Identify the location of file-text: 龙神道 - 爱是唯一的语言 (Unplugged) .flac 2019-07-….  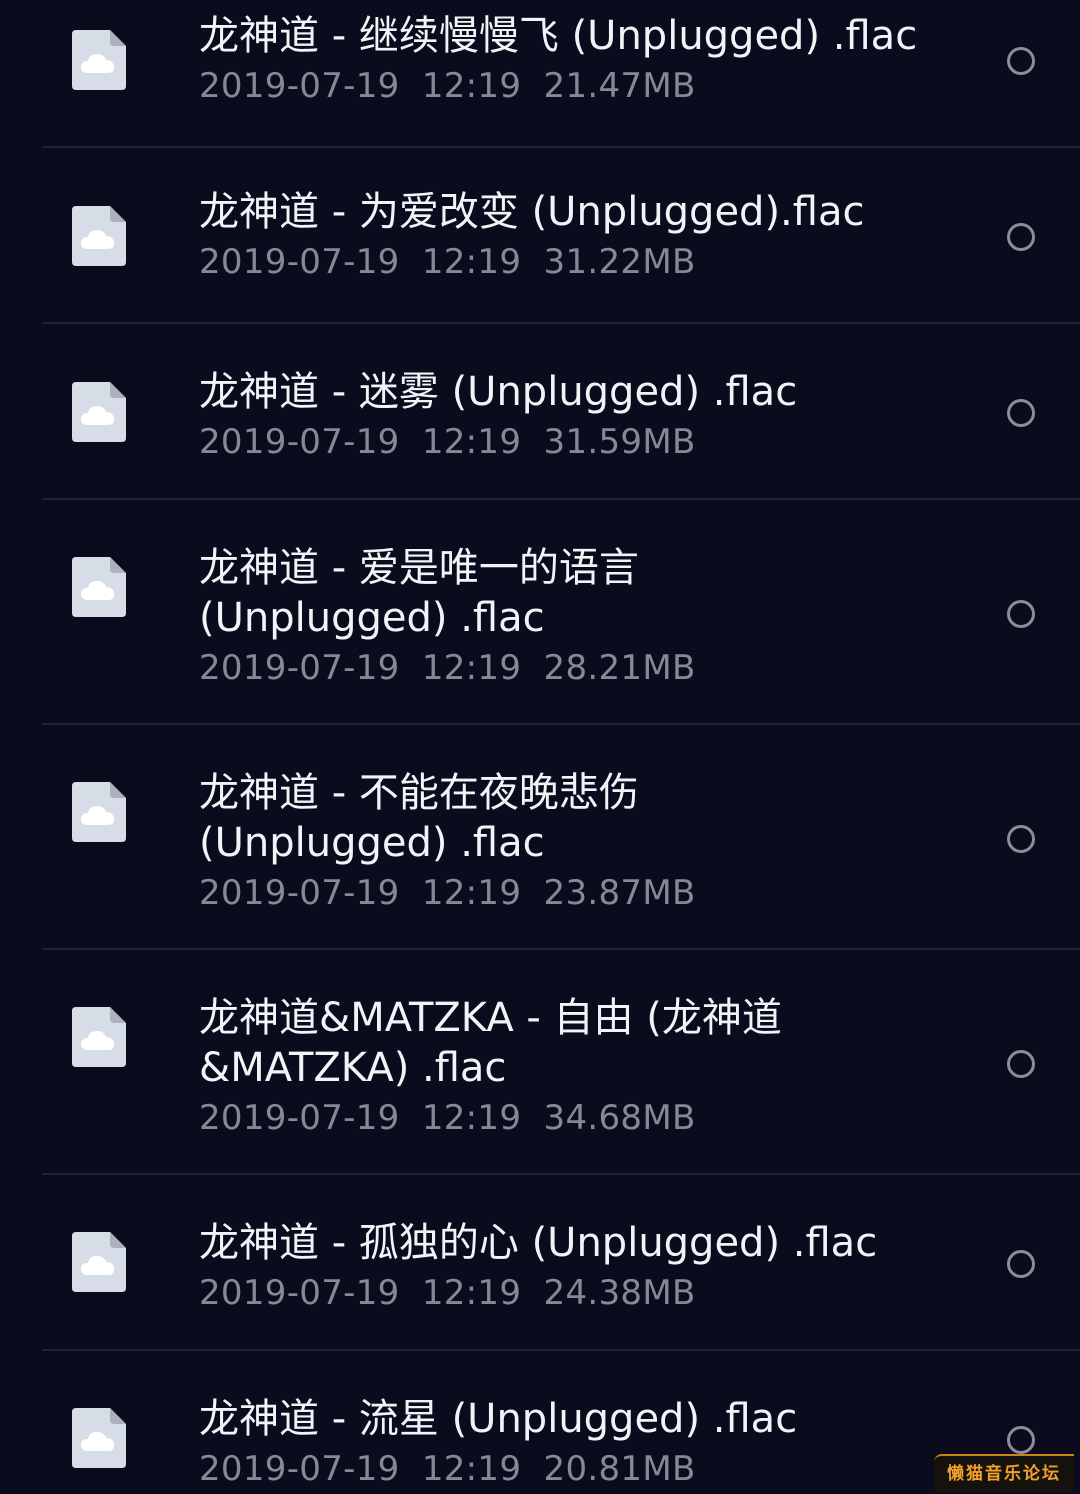
(584, 618).